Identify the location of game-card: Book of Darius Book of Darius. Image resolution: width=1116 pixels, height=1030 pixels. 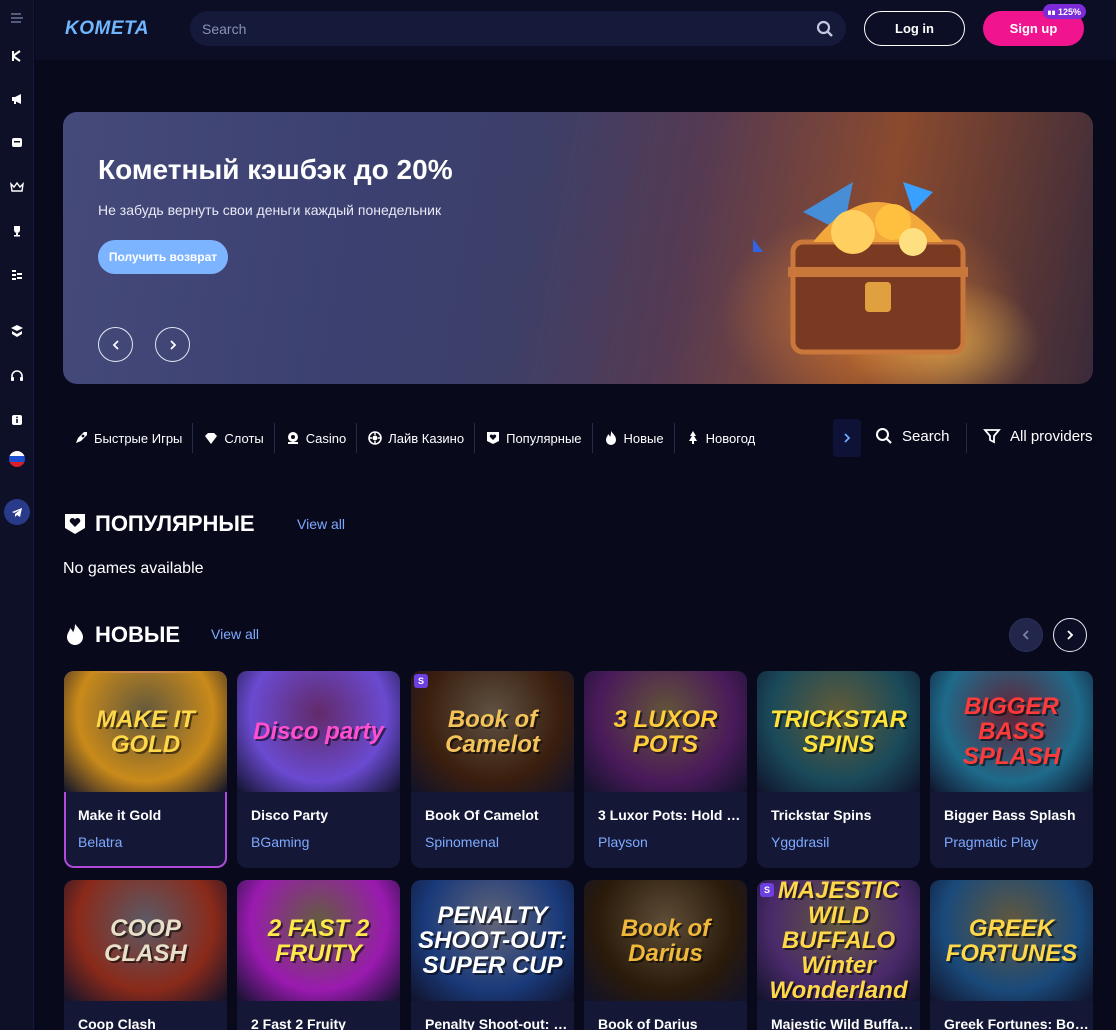
(665, 955).